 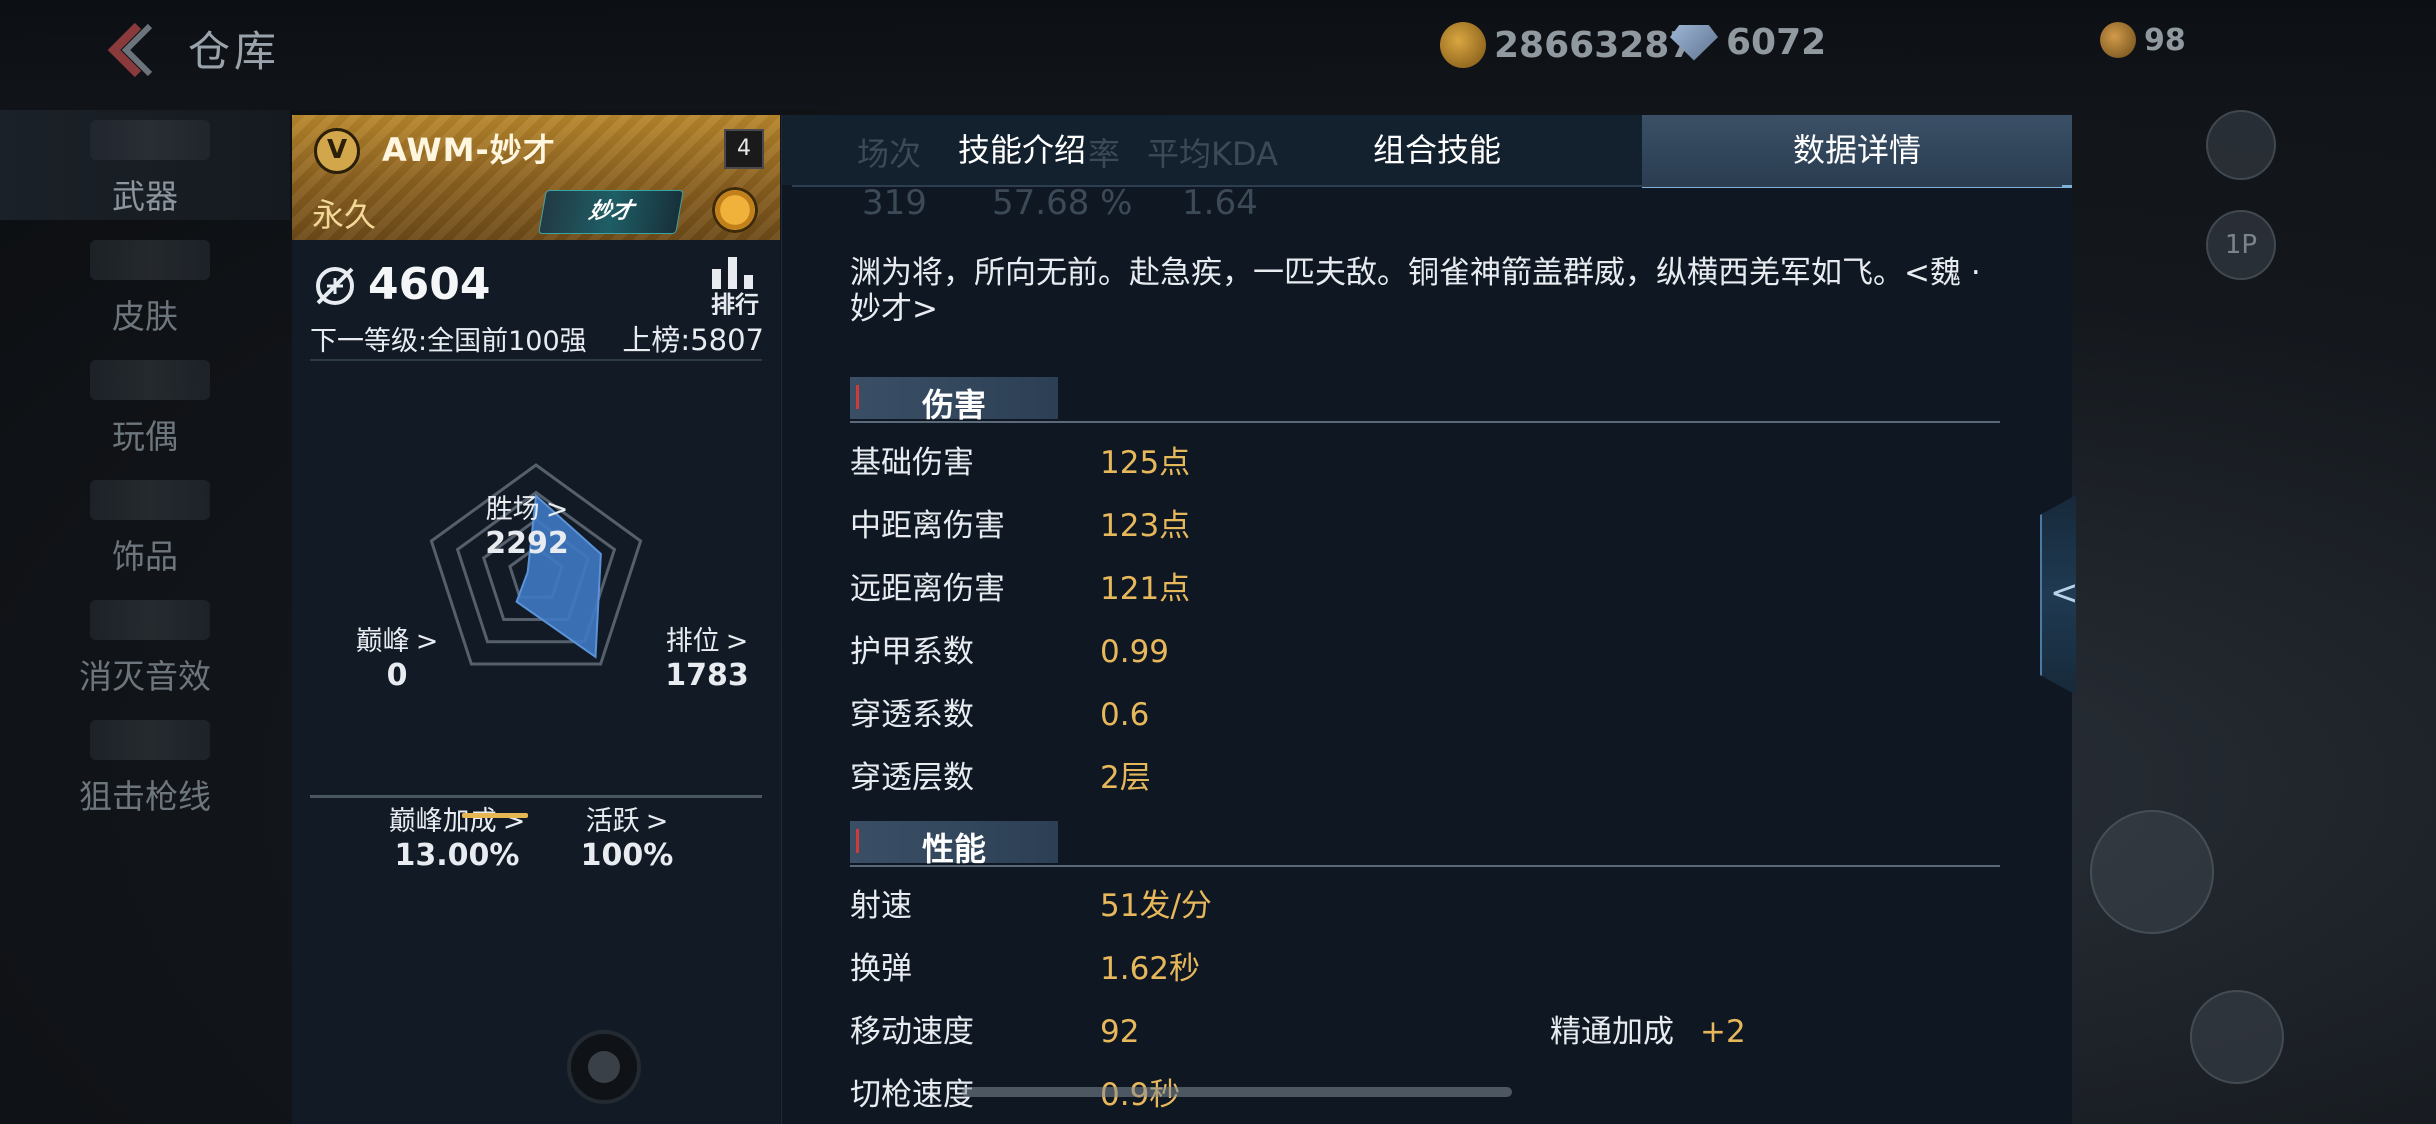 What do you see at coordinates (1212, 154) in the screenshot?
I see `ghost-kda-label: 平均KDA` at bounding box center [1212, 154].